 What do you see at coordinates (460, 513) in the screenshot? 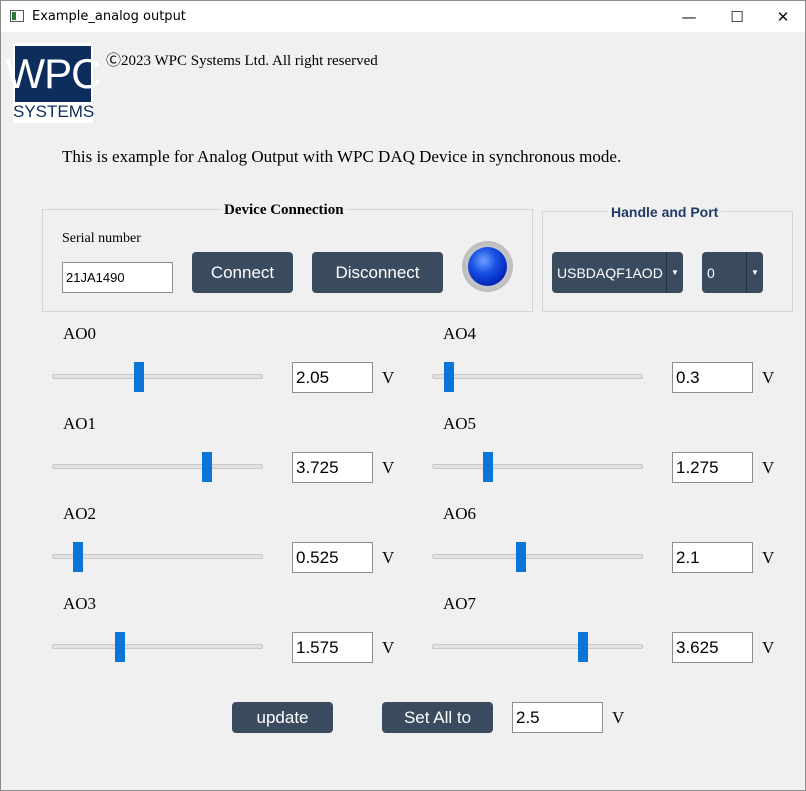
I see `channel-label-ao6: AO6` at bounding box center [460, 513].